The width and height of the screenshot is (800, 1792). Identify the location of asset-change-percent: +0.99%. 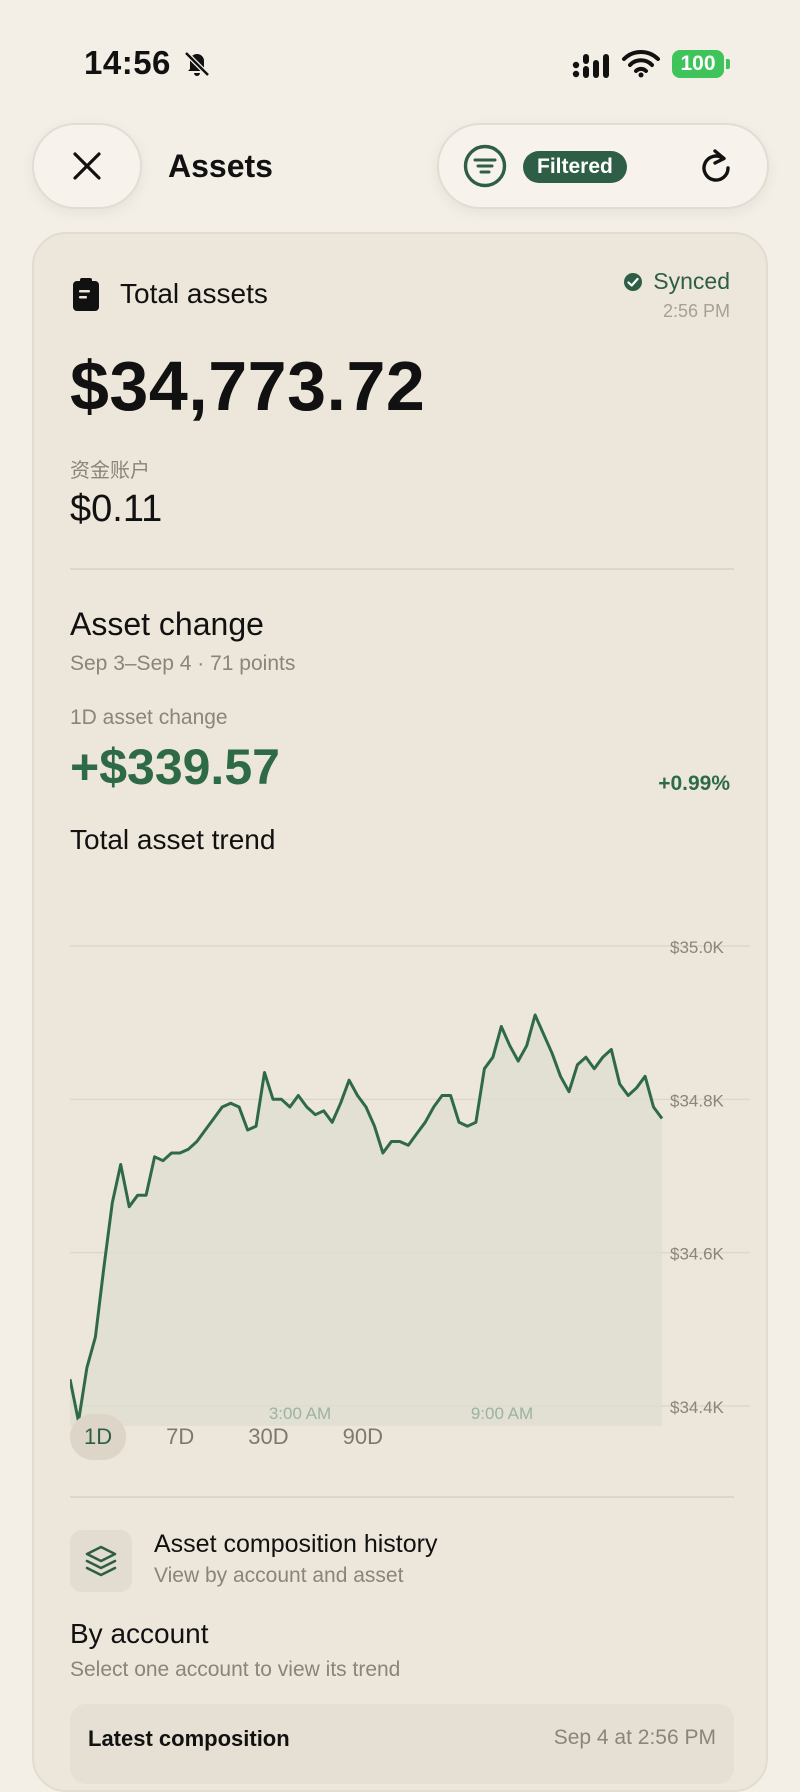
(694, 783).